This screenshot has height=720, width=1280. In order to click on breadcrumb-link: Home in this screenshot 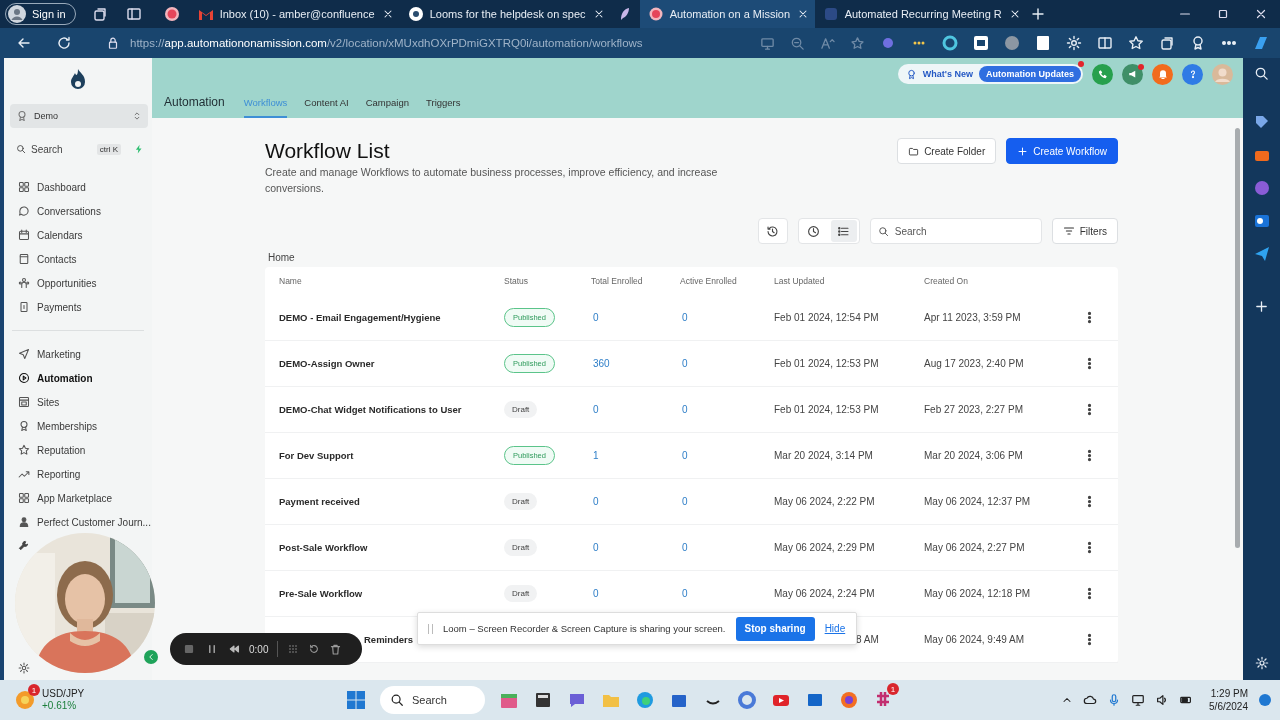, I will do `click(281, 257)`.